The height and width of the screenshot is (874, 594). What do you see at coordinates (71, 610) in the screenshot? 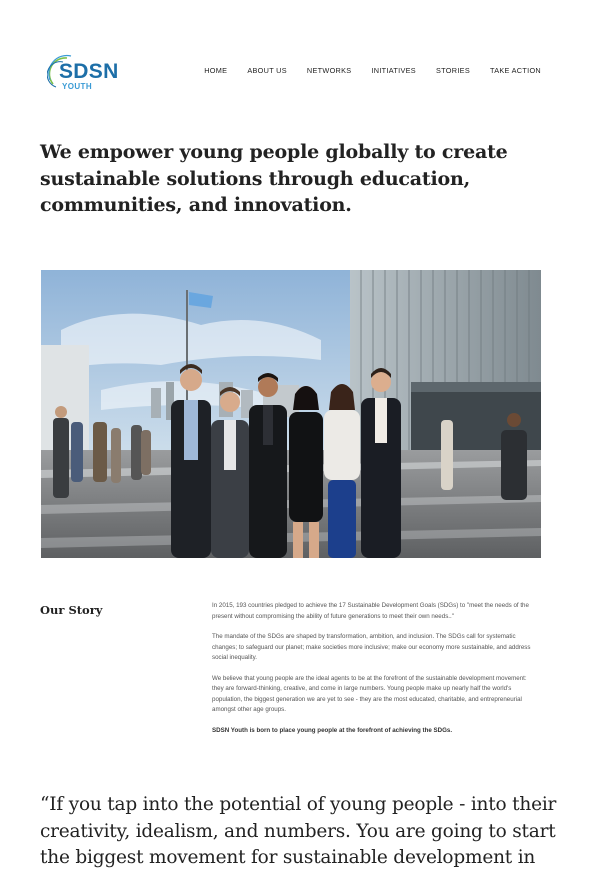
I see `our-story-title: Our Story` at bounding box center [71, 610].